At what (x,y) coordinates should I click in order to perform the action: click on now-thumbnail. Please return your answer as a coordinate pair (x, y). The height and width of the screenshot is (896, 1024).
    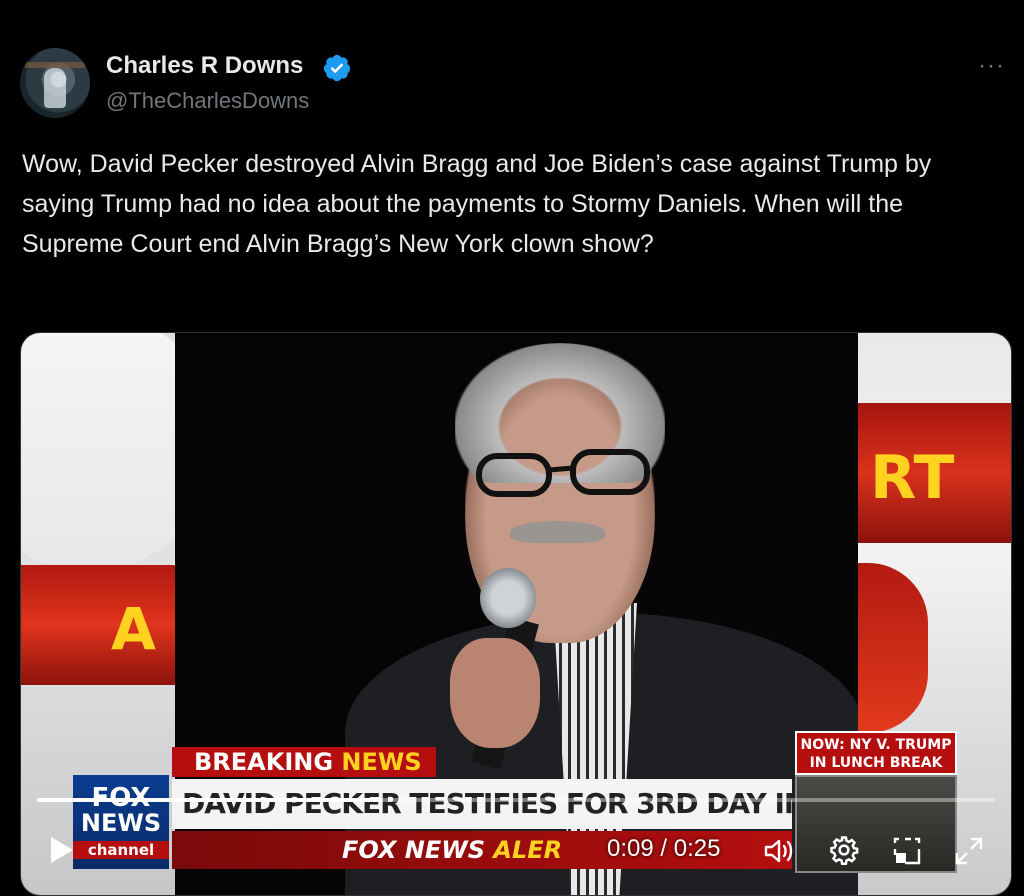
    Looking at the image, I should click on (876, 824).